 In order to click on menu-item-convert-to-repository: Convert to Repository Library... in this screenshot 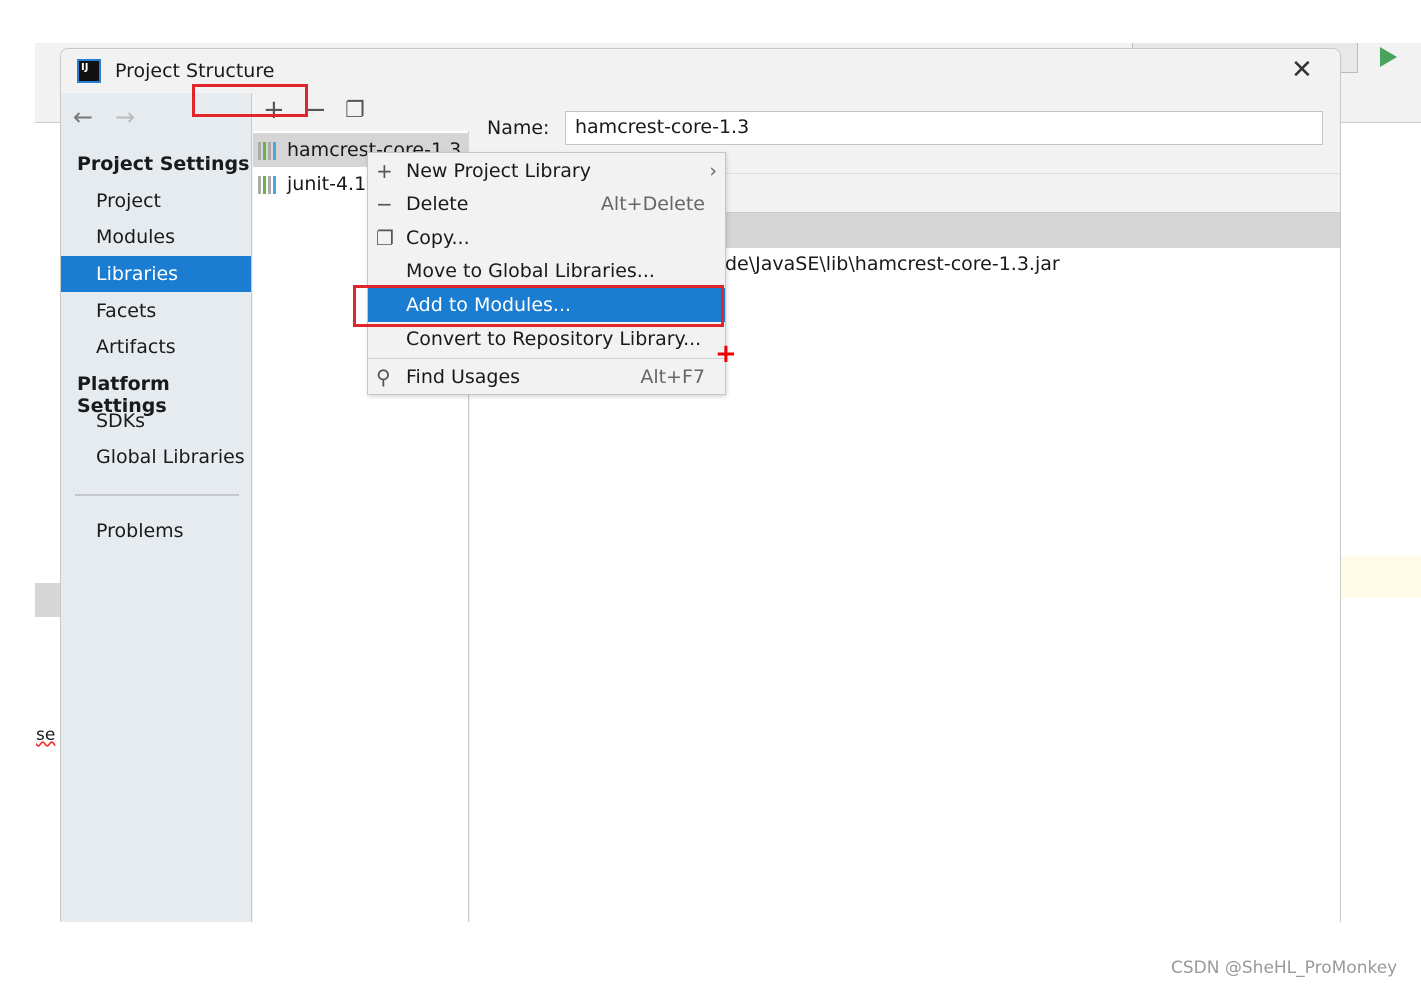, I will do `click(546, 339)`.